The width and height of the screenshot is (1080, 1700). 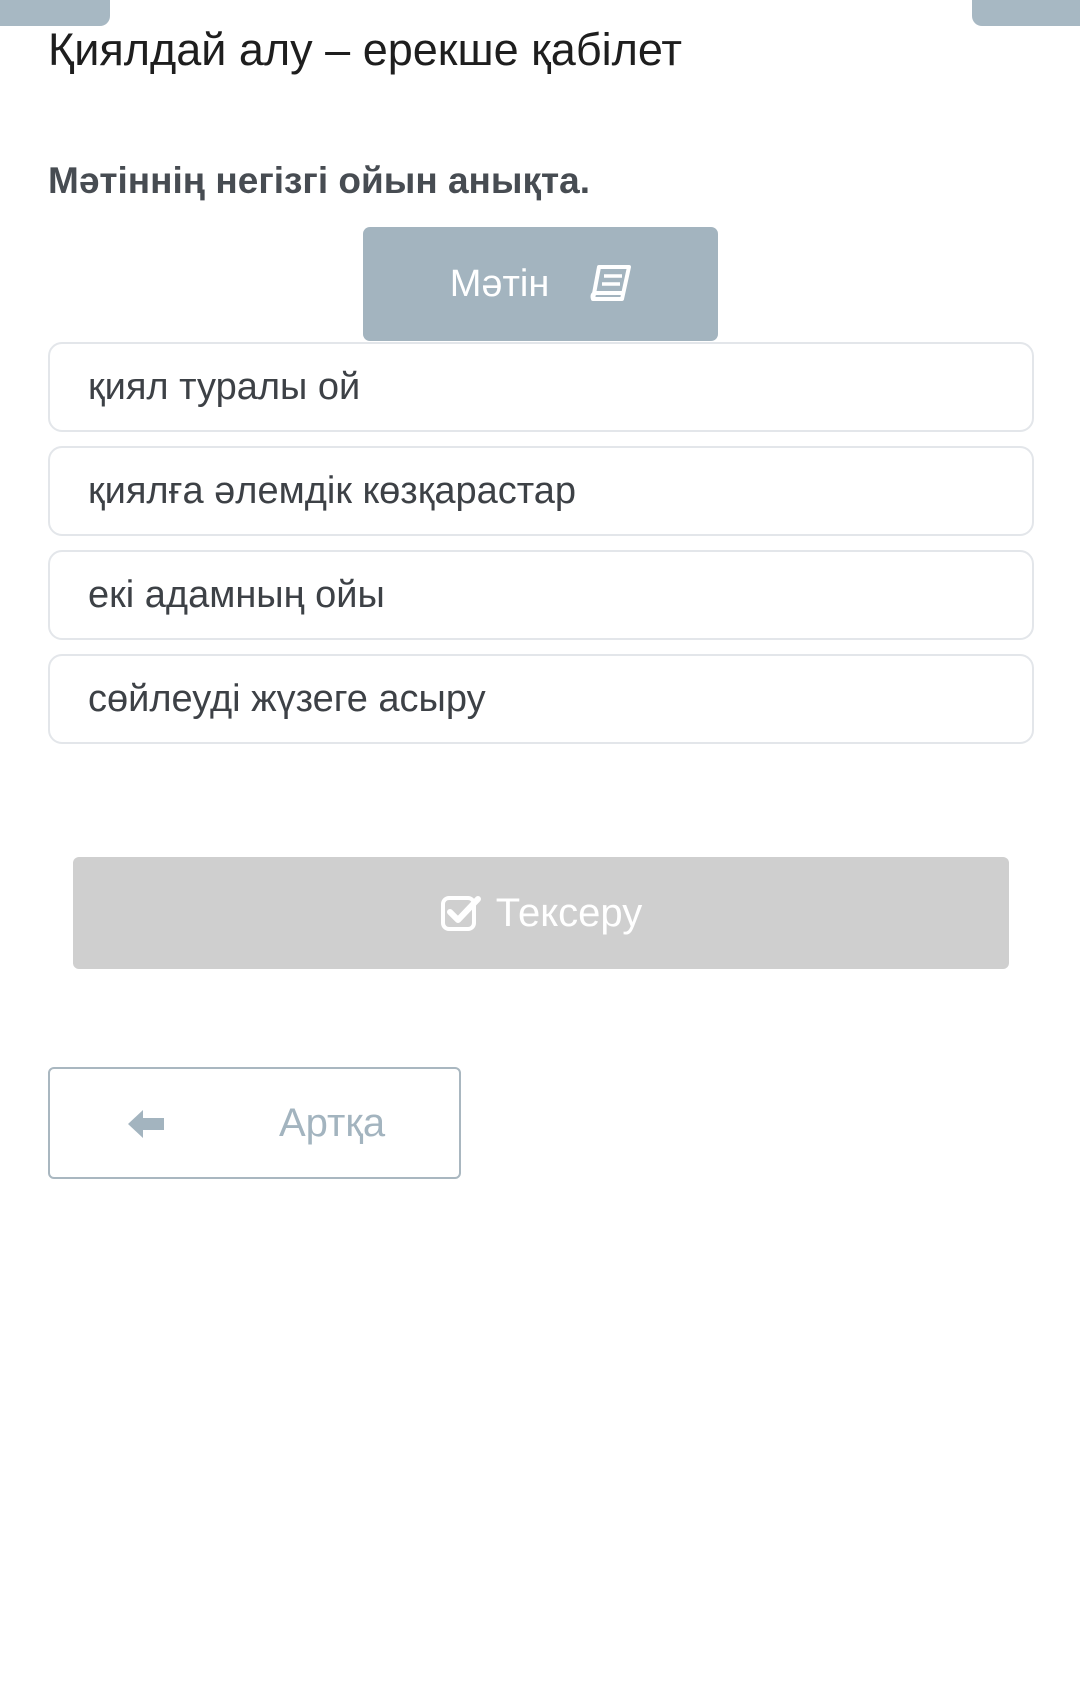 What do you see at coordinates (319, 180) in the screenshot?
I see `question-prompt: Мәтіннің негізгі ойын анықта.` at bounding box center [319, 180].